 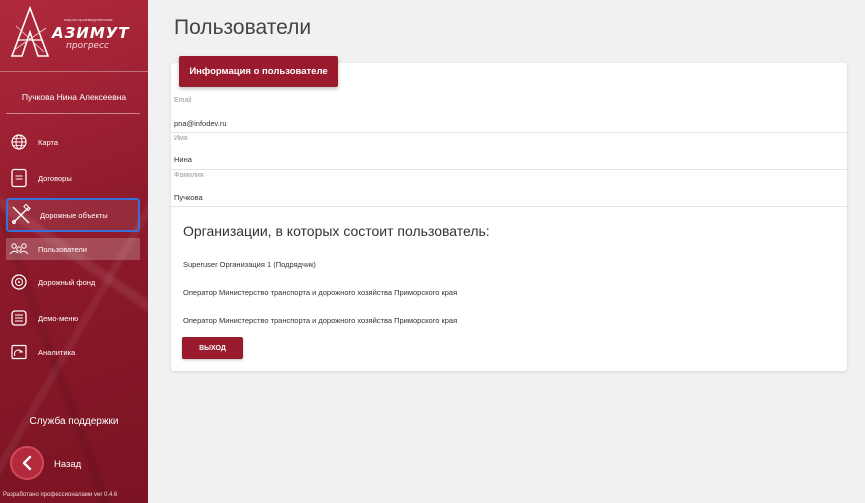 What do you see at coordinates (249, 264) in the screenshot?
I see `organization-item: Superuser Организация 1 (Подрядчик)` at bounding box center [249, 264].